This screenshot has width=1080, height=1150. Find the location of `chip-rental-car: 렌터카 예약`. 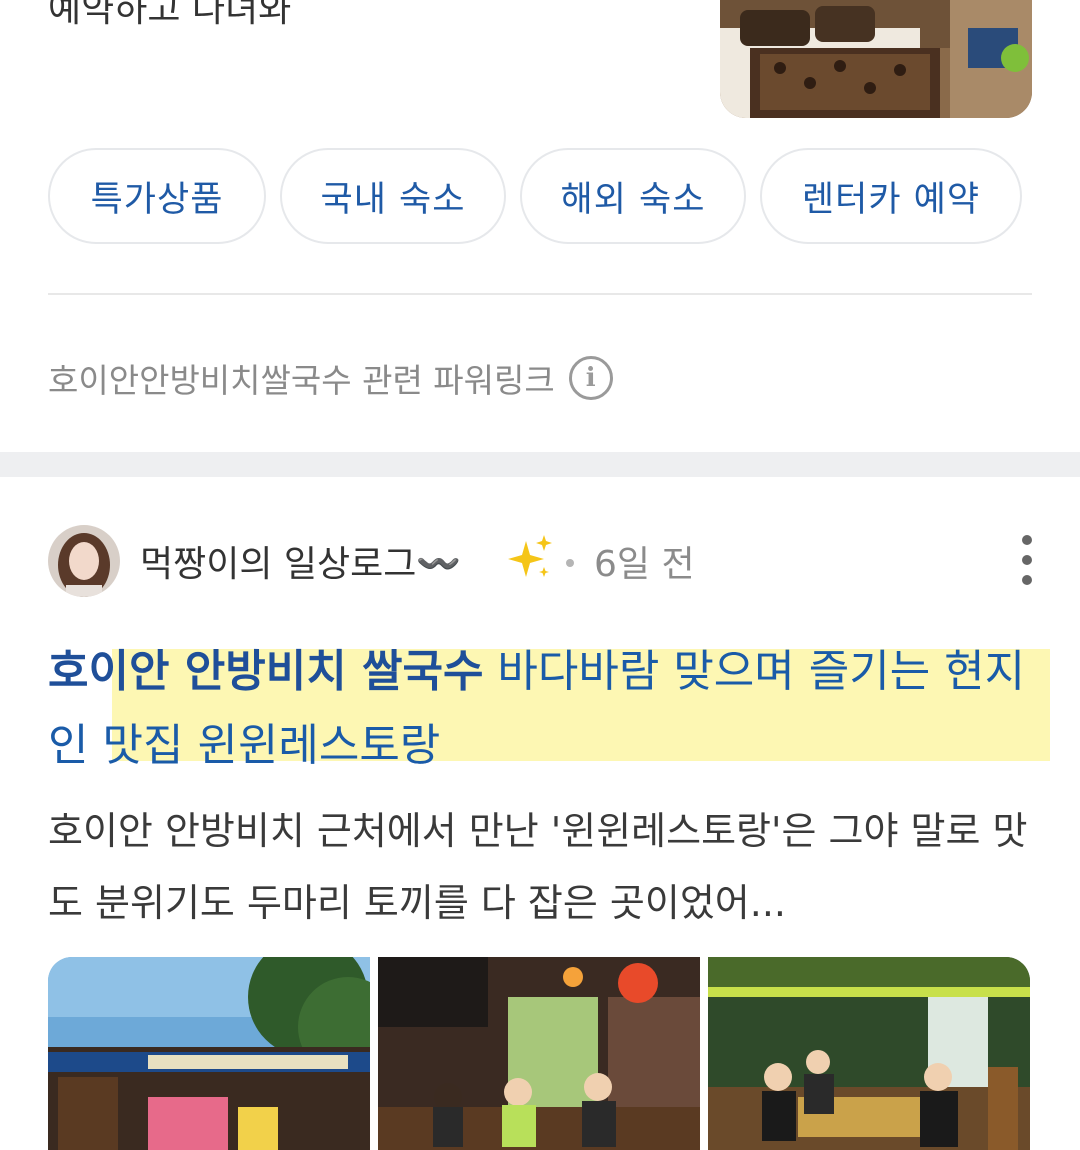

chip-rental-car: 렌터카 예약 is located at coordinates (891, 196).